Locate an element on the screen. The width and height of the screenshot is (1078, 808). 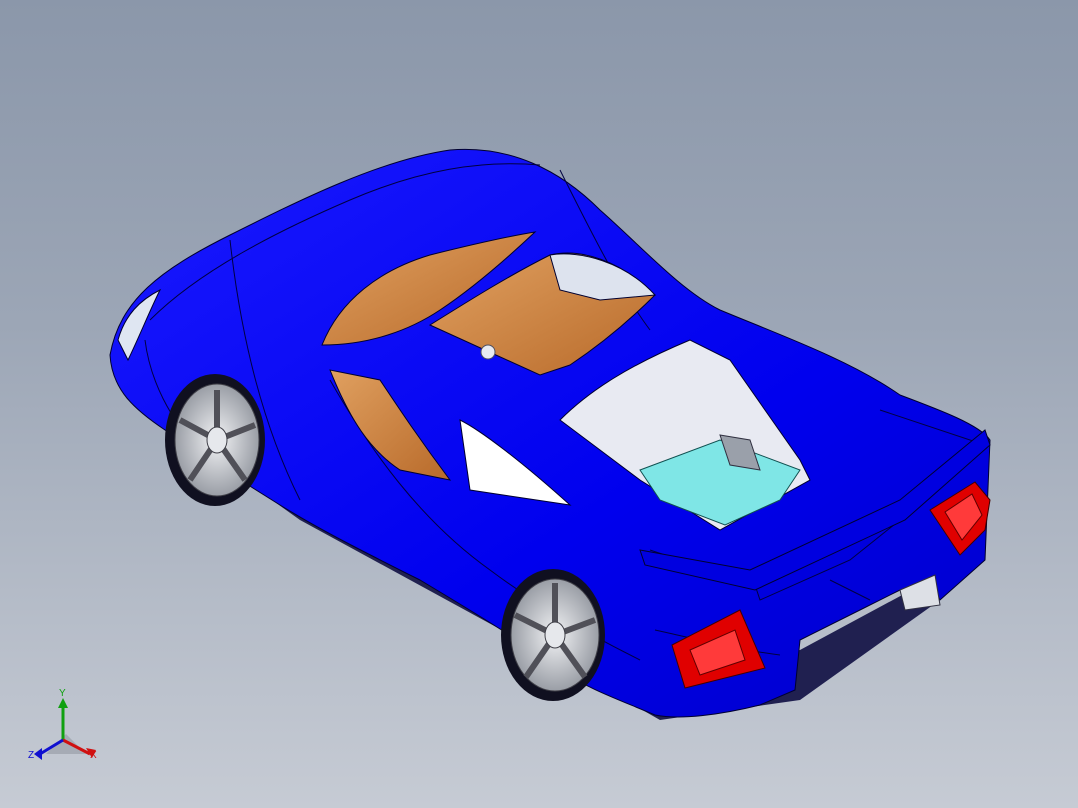
y-arrow-icon is located at coordinates (63, 703).